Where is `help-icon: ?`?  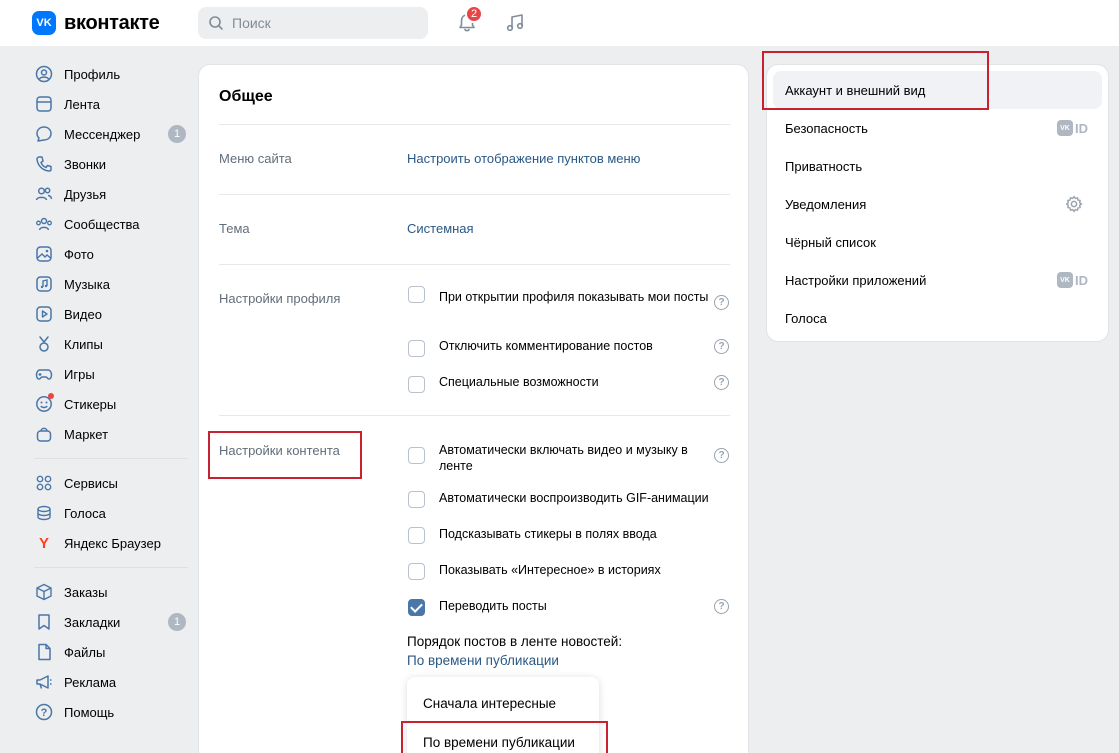 help-icon: ? is located at coordinates (44, 712).